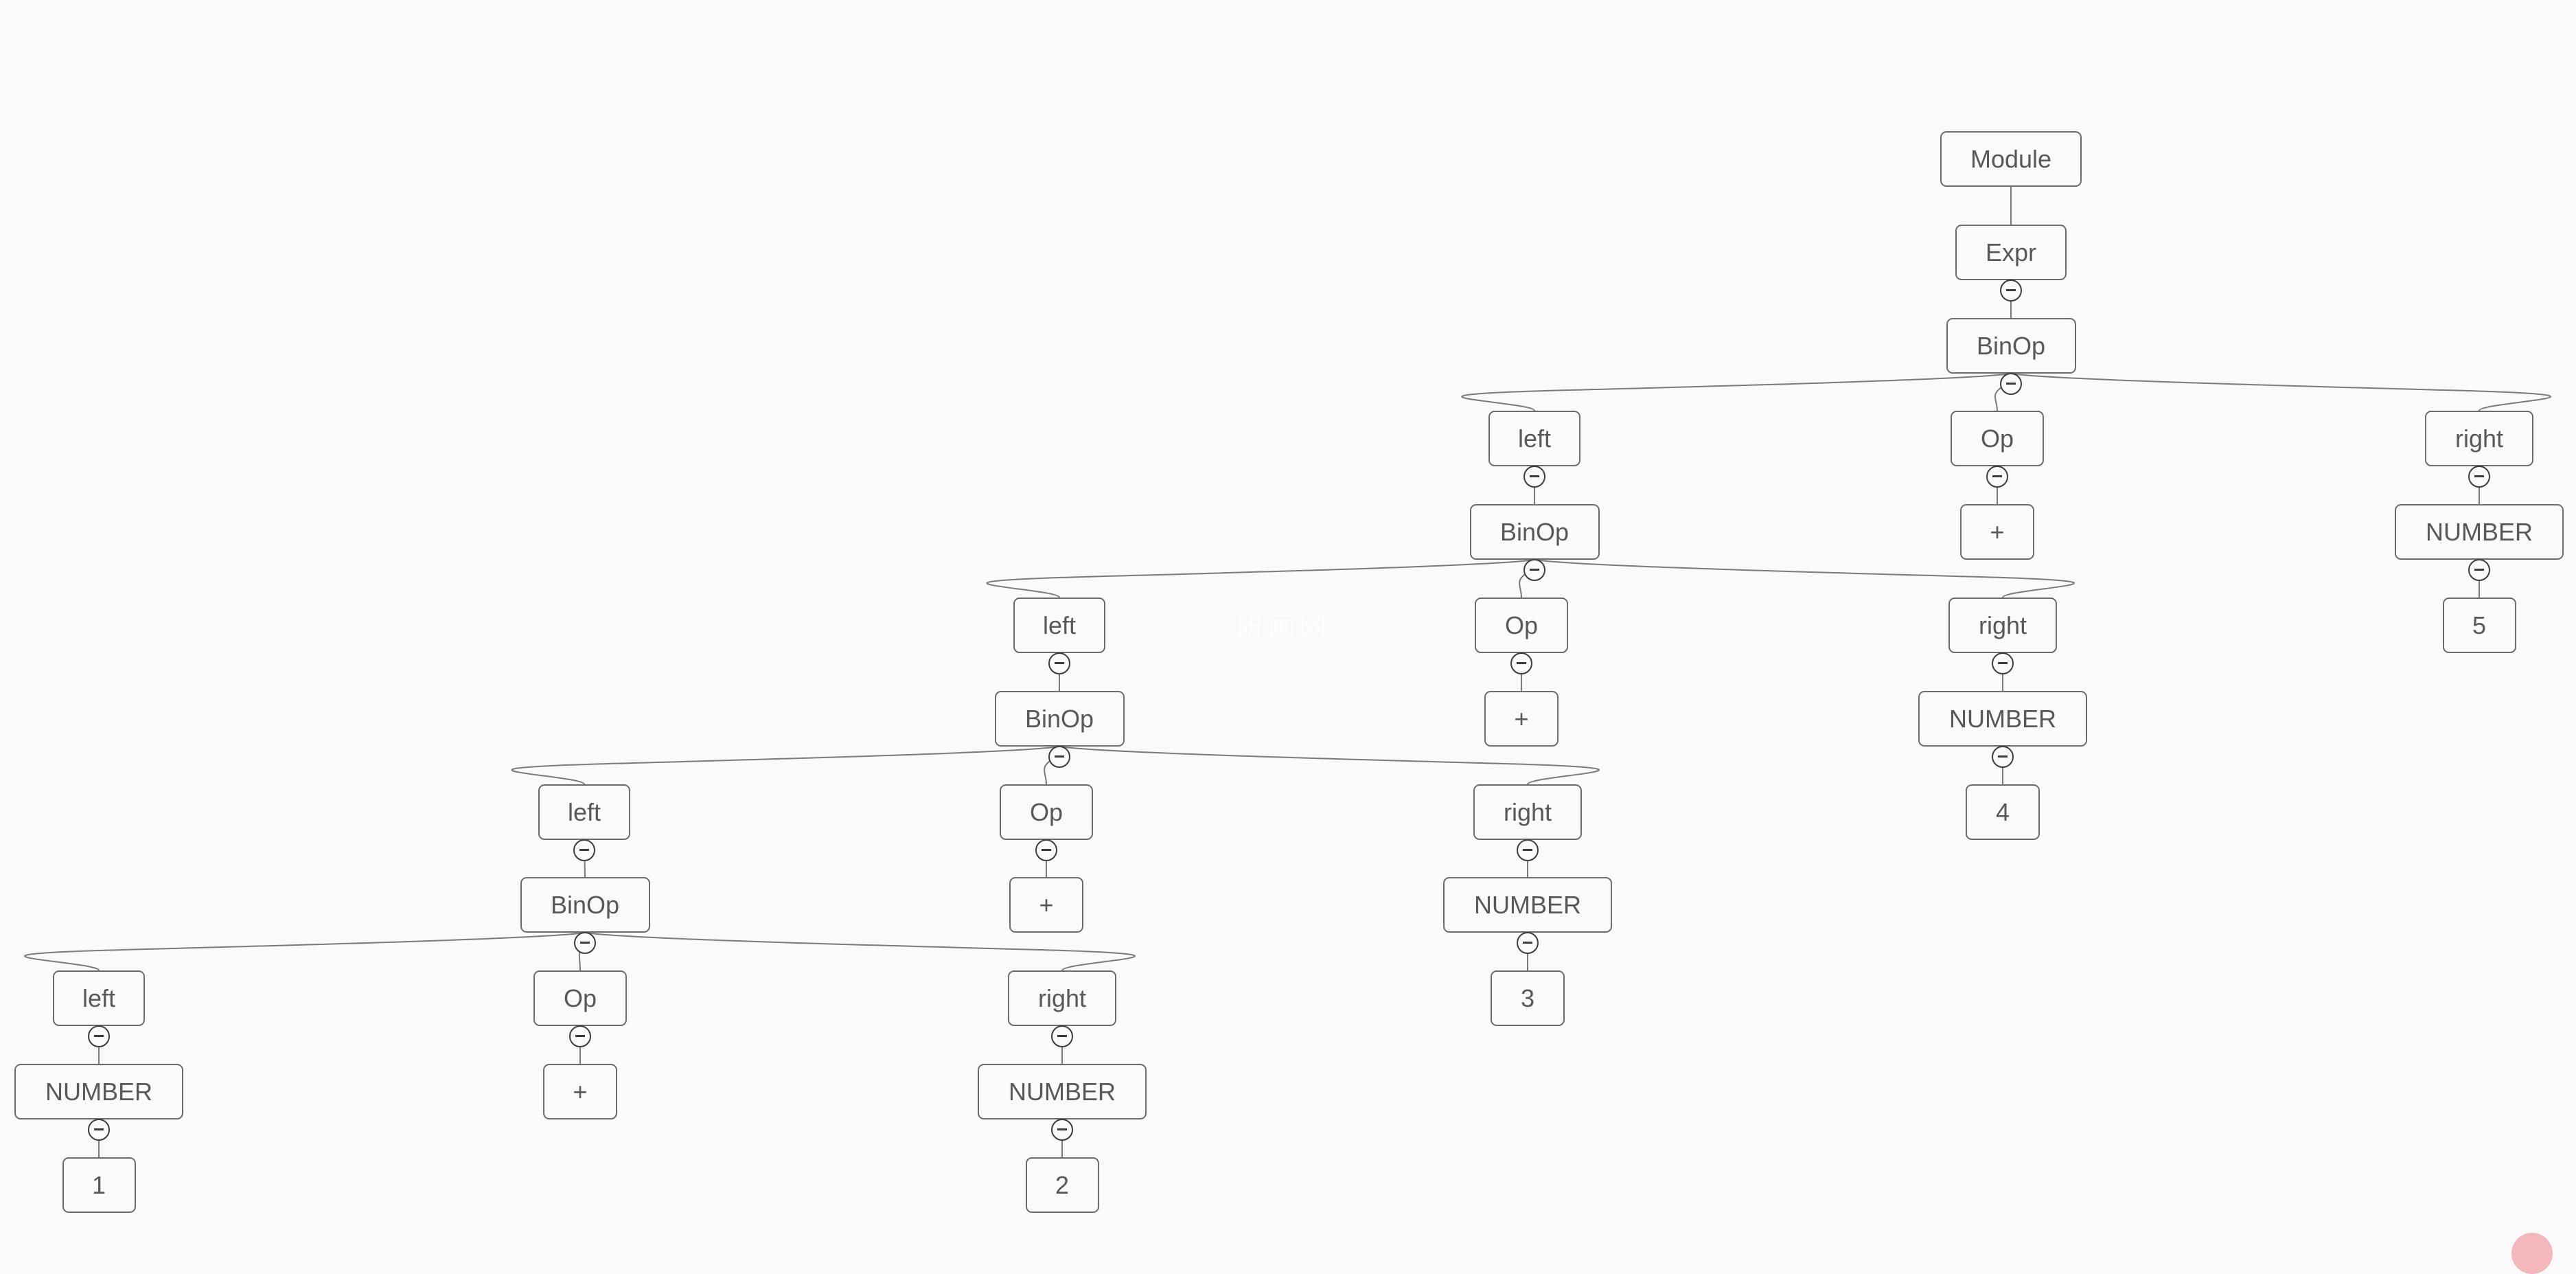 The width and height of the screenshot is (2576, 1274). I want to click on node-label: 3, so click(1527, 997).